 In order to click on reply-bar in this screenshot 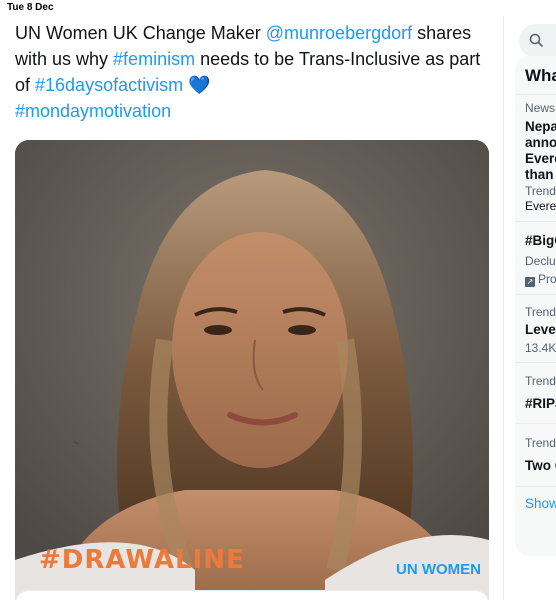, I will do `click(252, 595)`.